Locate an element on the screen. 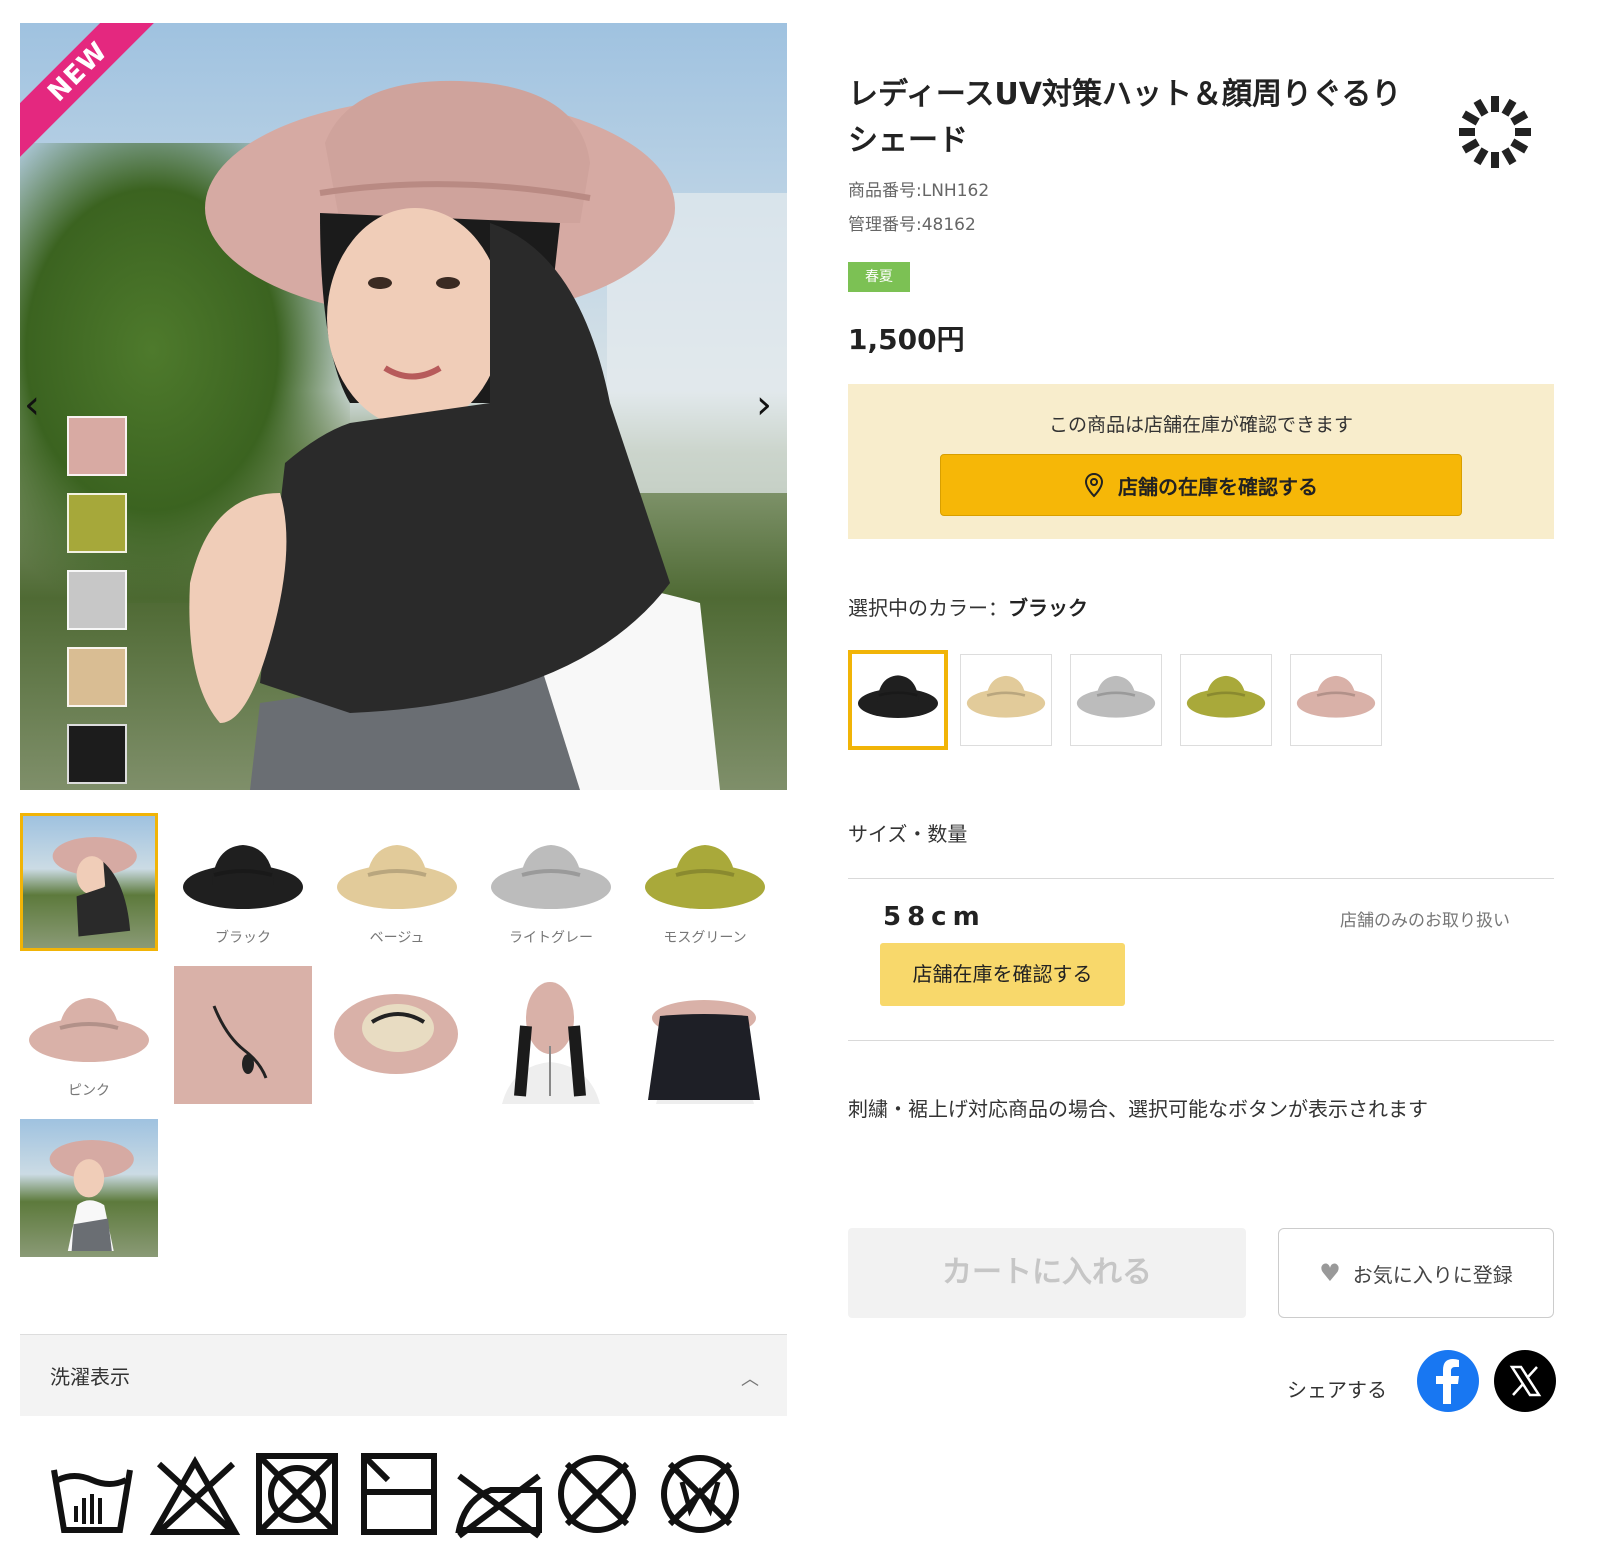  selected-color-label: 選択中のカラー：ブラック is located at coordinates (968, 606).